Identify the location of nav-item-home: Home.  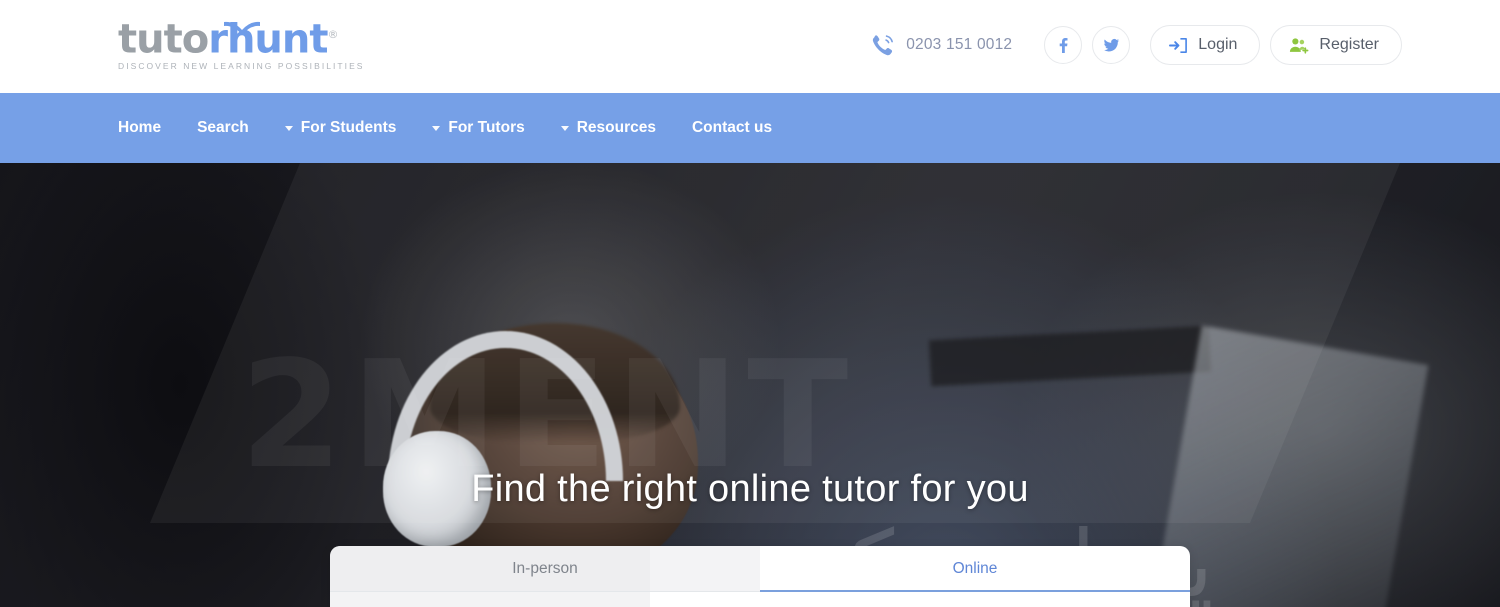
(139, 128).